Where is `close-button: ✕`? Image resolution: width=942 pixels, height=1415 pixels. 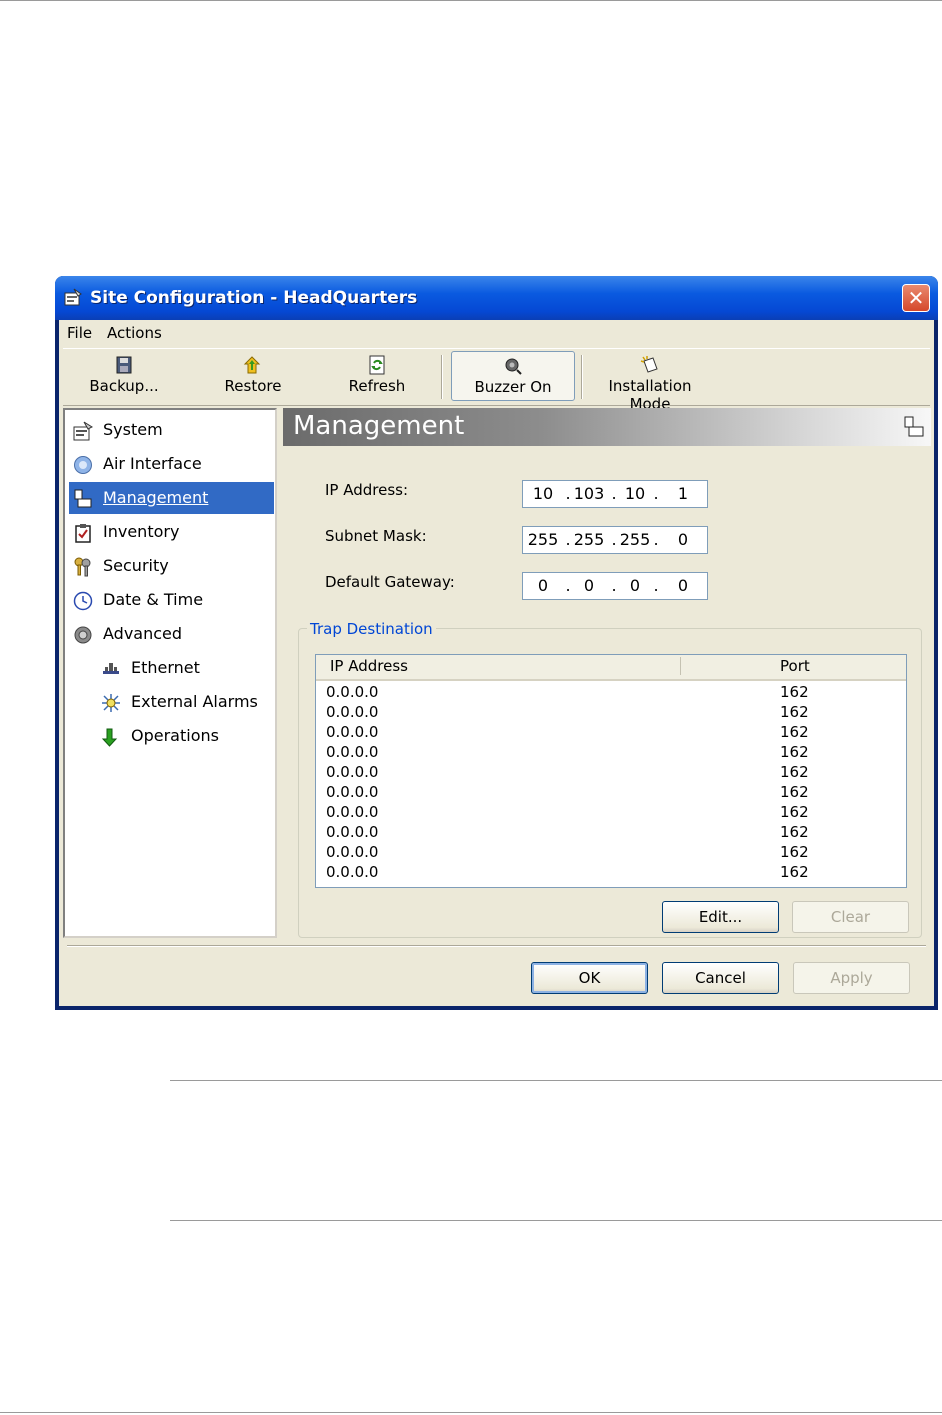 close-button: ✕ is located at coordinates (916, 298).